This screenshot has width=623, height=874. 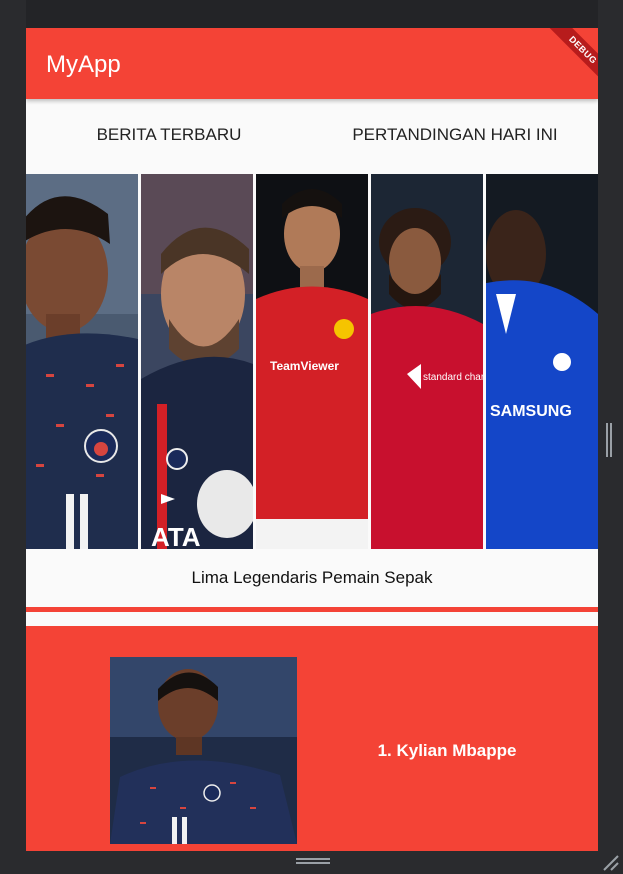 What do you see at coordinates (83, 64) in the screenshot?
I see `app-title: MyApp` at bounding box center [83, 64].